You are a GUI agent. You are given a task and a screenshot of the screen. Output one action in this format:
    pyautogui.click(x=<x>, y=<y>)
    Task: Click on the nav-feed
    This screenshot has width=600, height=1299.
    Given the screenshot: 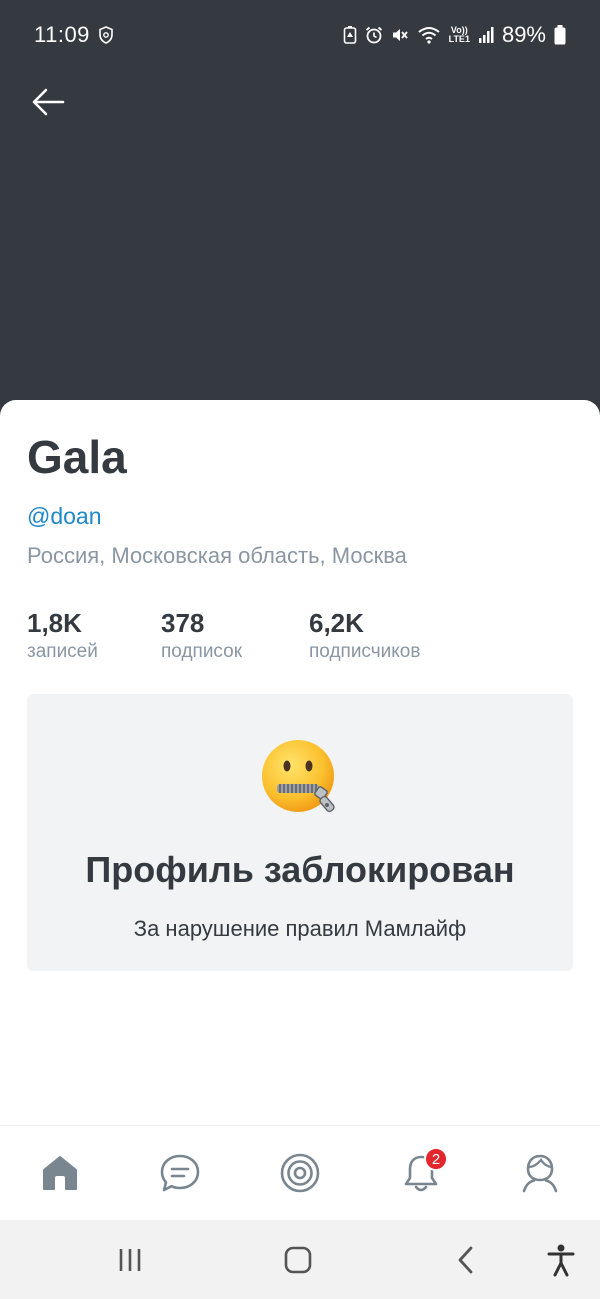 What is the action you would take?
    pyautogui.click(x=300, y=1173)
    